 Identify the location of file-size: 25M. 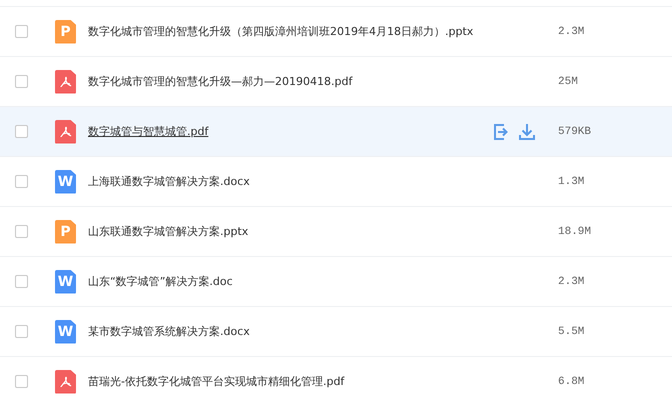
(568, 82).